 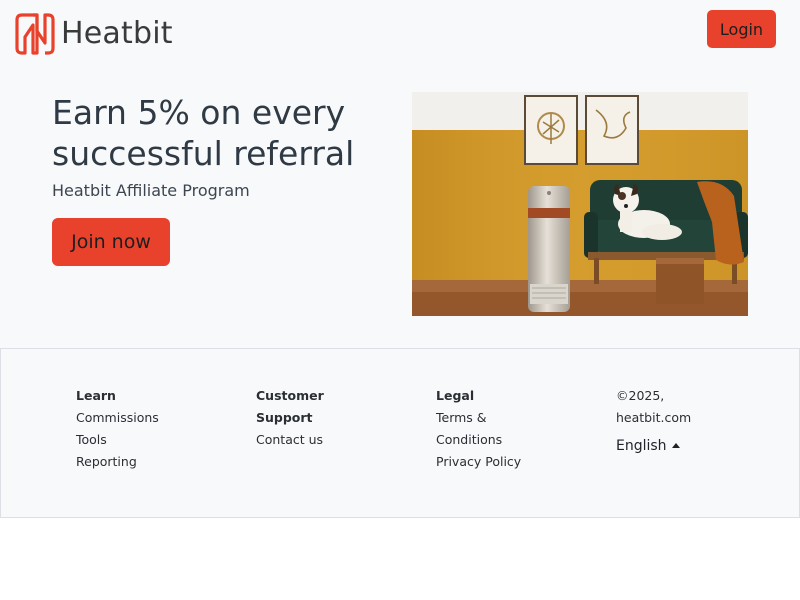 What do you see at coordinates (151, 440) in the screenshot?
I see `footer-link-tools: Tools` at bounding box center [151, 440].